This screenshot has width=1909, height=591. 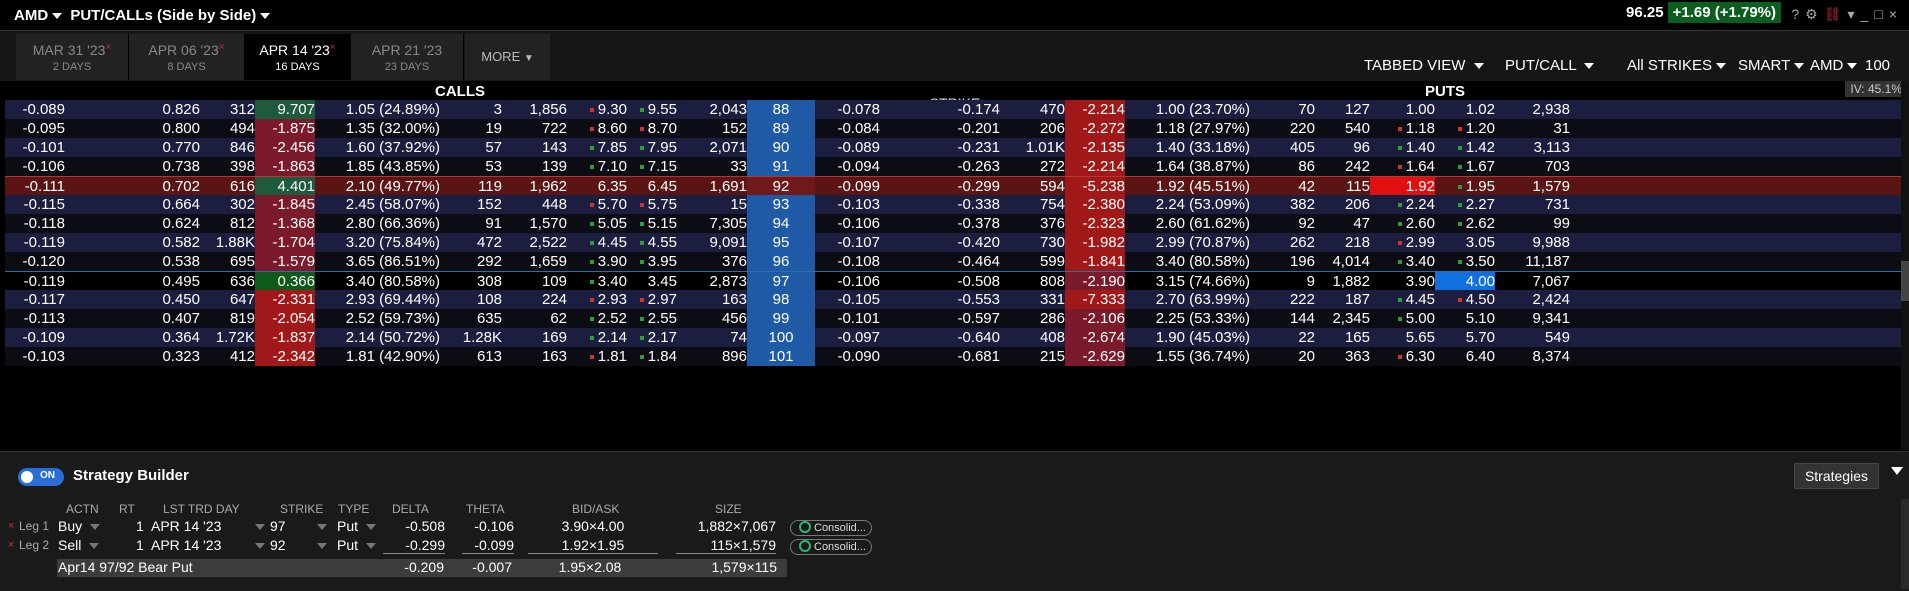 I want to click on window-title: AMD PUT/CALLs (Side by Side), so click(x=144, y=15).